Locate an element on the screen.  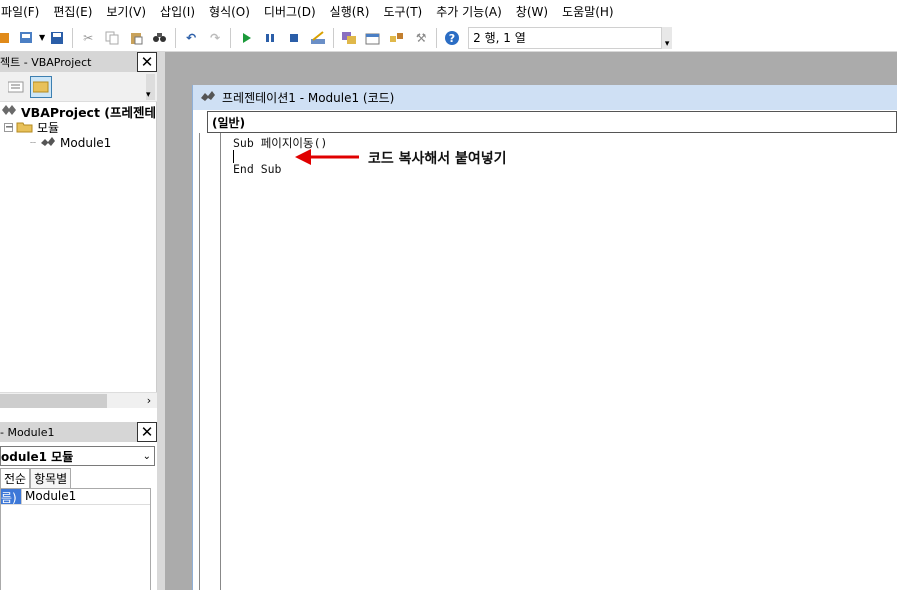
design-mode-icon is located at coordinates (318, 38).